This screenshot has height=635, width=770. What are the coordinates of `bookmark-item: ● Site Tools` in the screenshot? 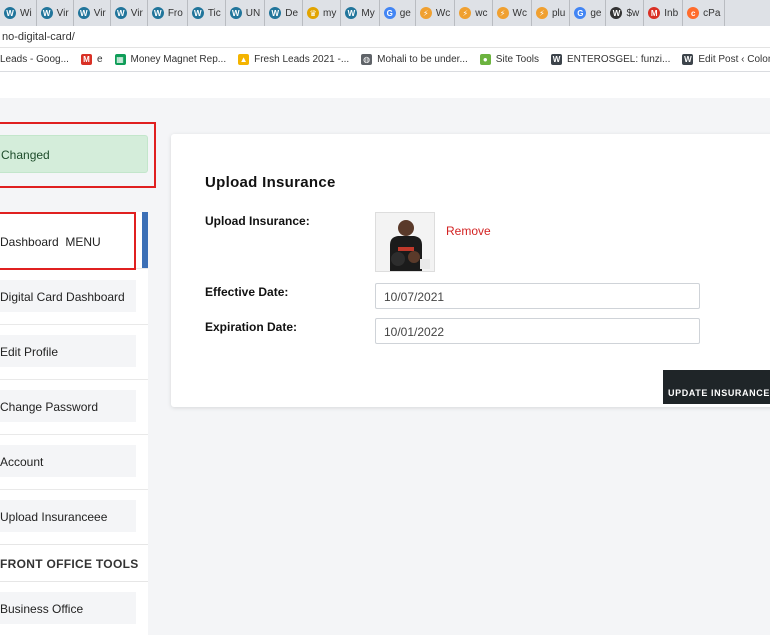 It's located at (509, 59).